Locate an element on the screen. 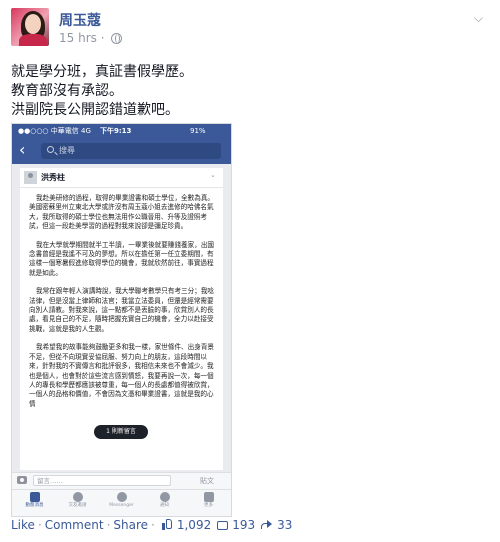 This screenshot has width=500, height=542. phone-comment-bar: 留言…… 貼文 is located at coordinates (121, 480).